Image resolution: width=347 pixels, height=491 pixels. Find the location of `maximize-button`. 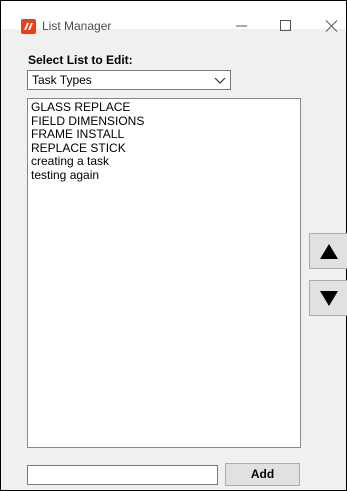

maximize-button is located at coordinates (286, 26).